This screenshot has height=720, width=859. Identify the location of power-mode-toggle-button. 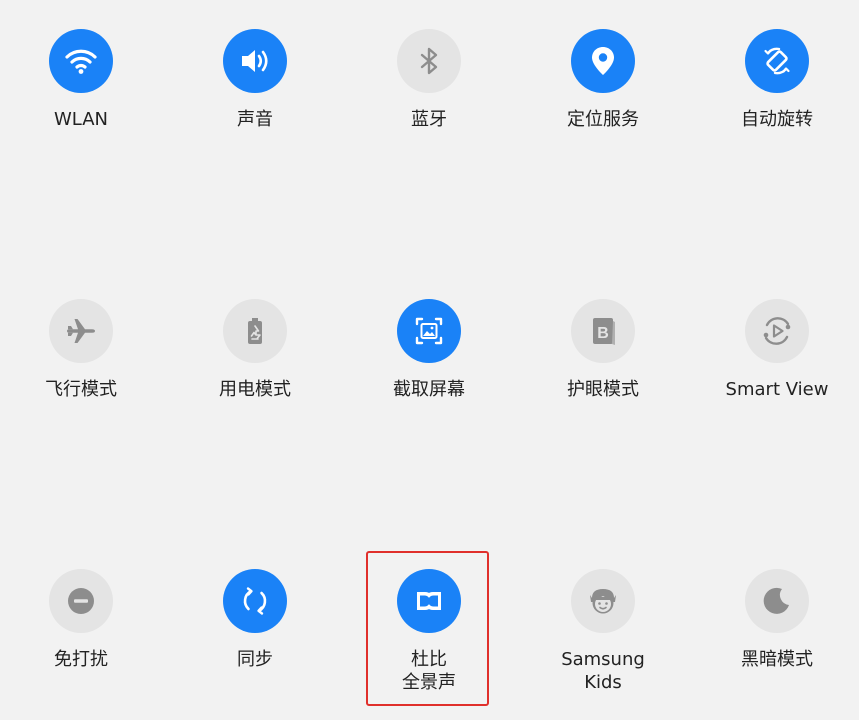
(255, 331).